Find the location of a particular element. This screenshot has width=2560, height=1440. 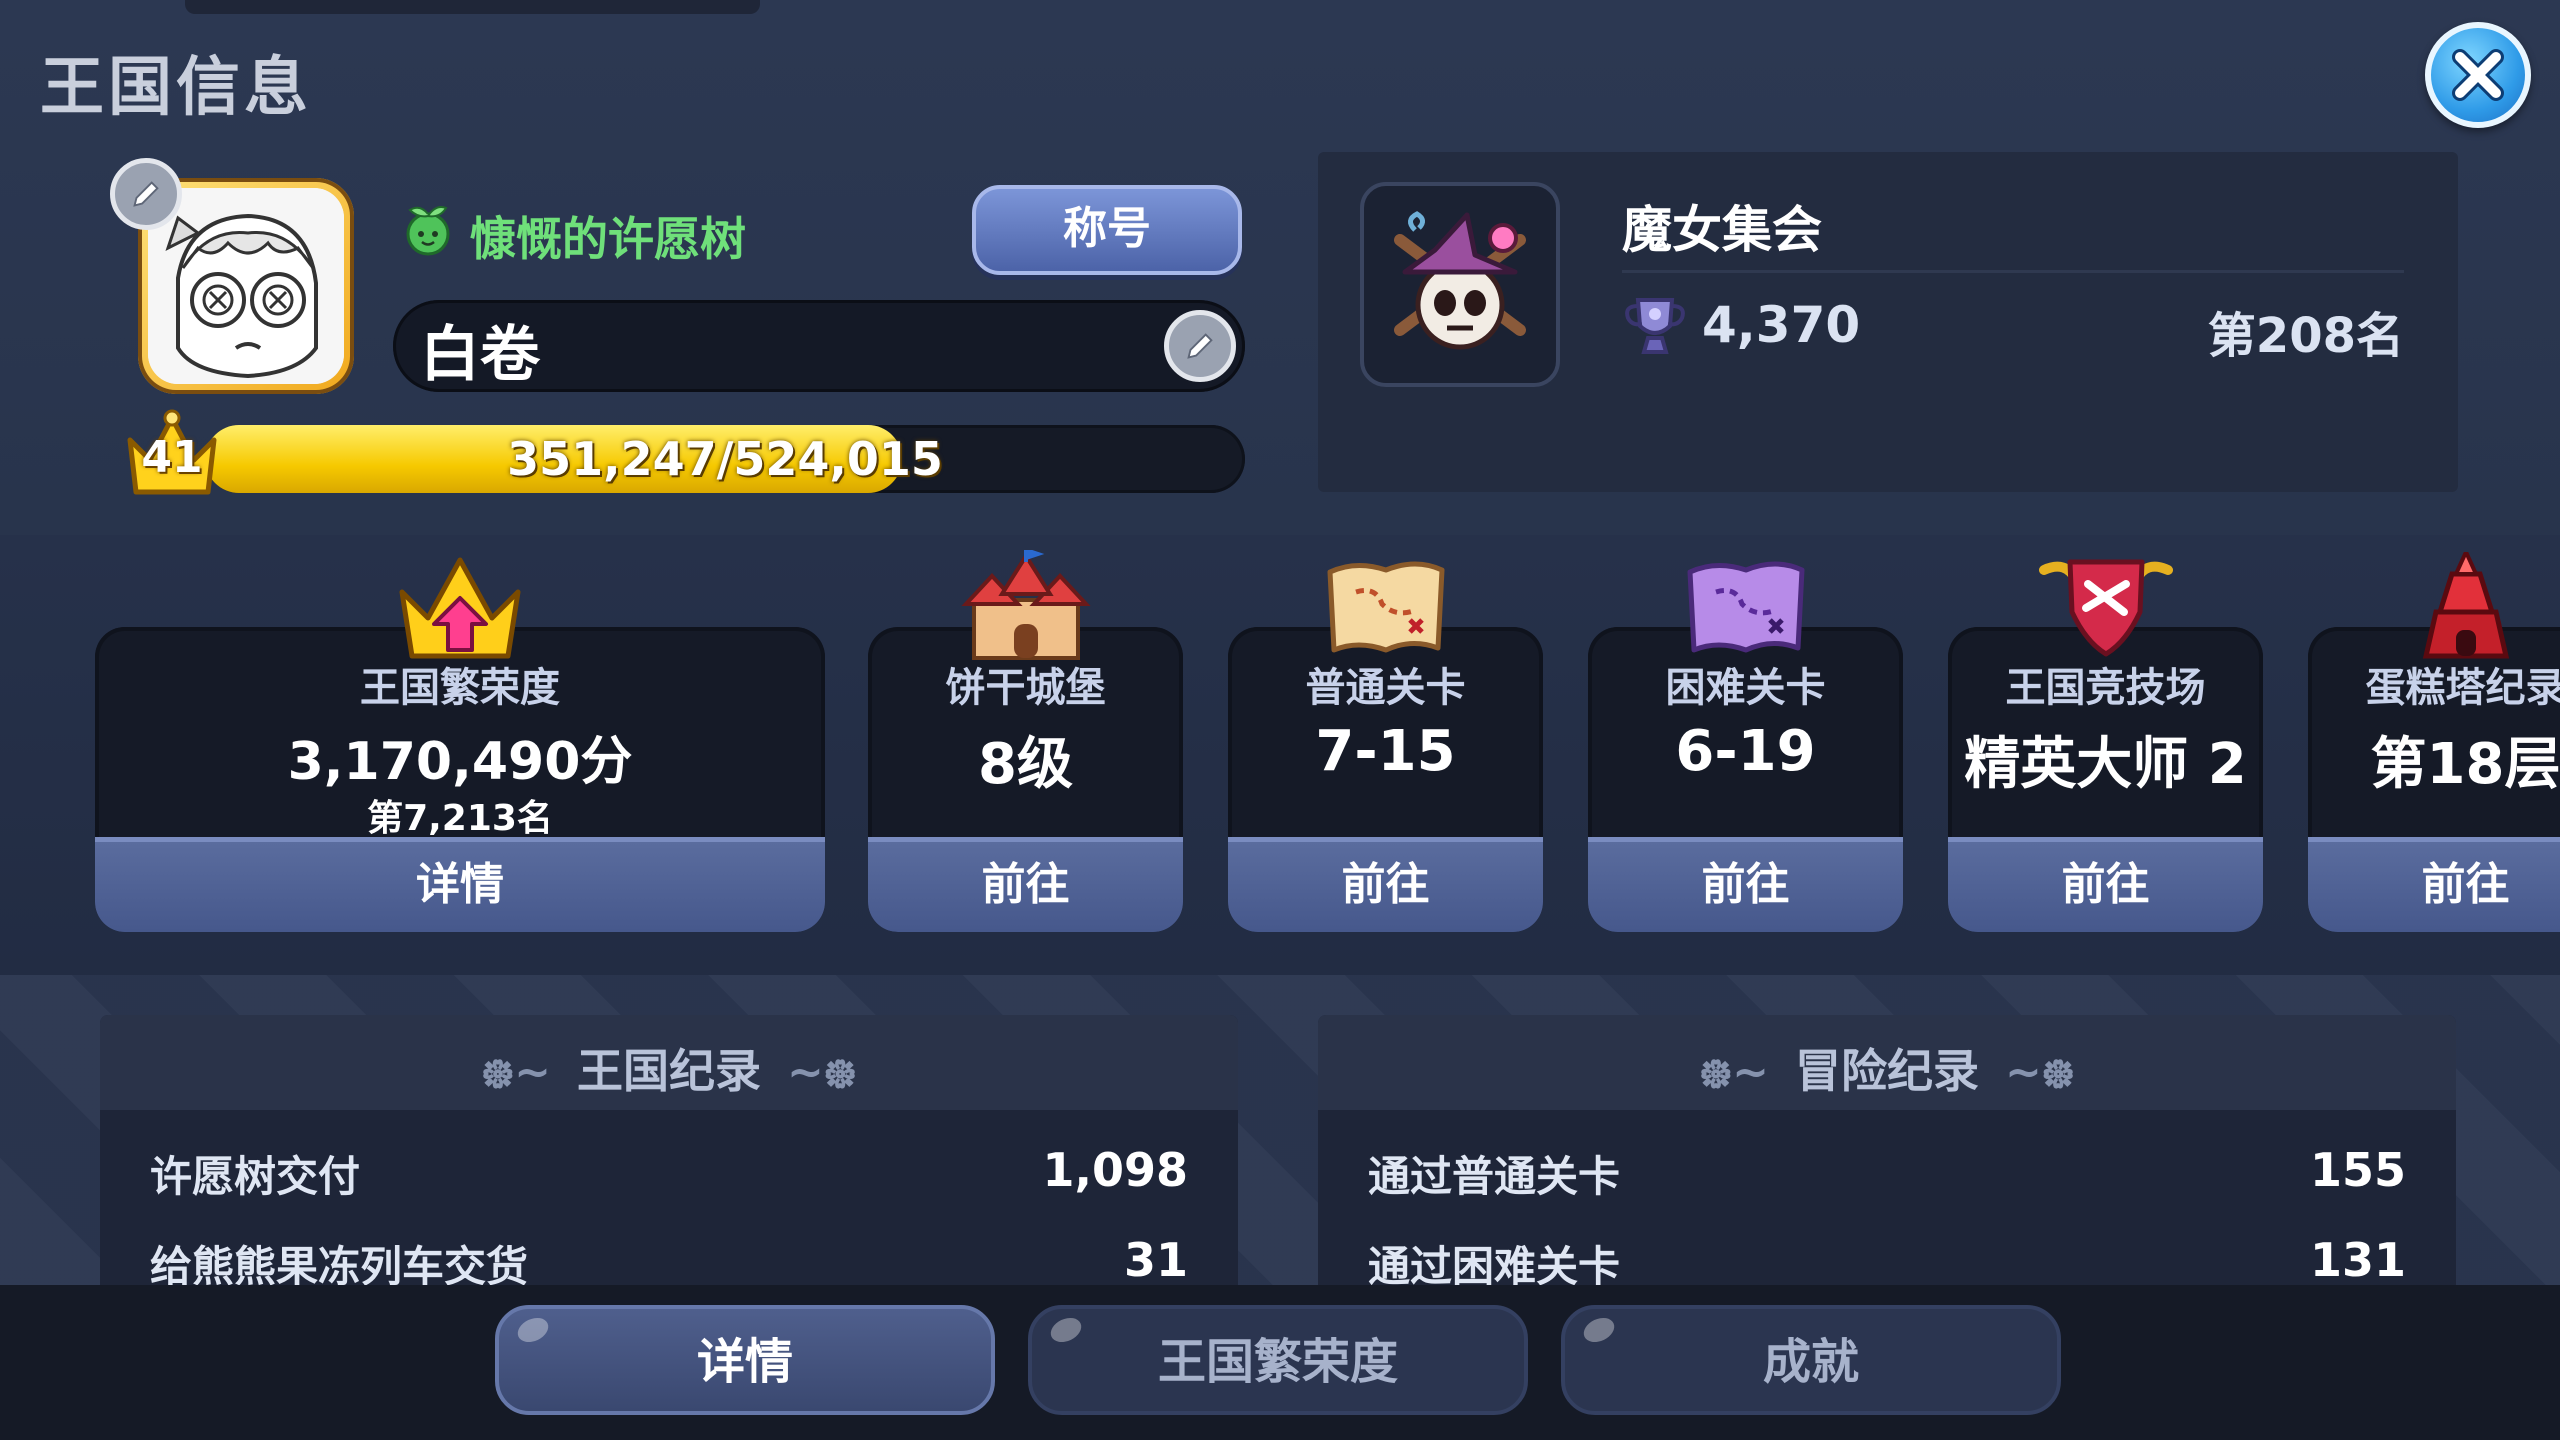

name-edit-button is located at coordinates (1200, 346).